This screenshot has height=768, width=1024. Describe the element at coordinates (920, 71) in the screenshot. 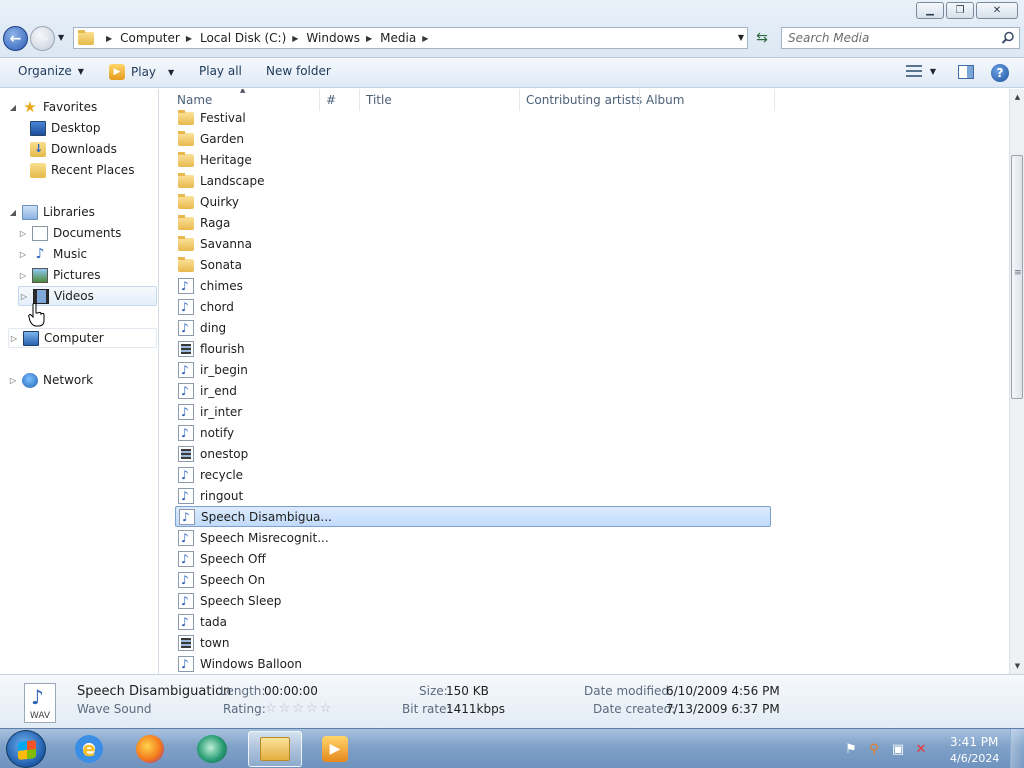

I see `change-view-button: ▼` at that location.